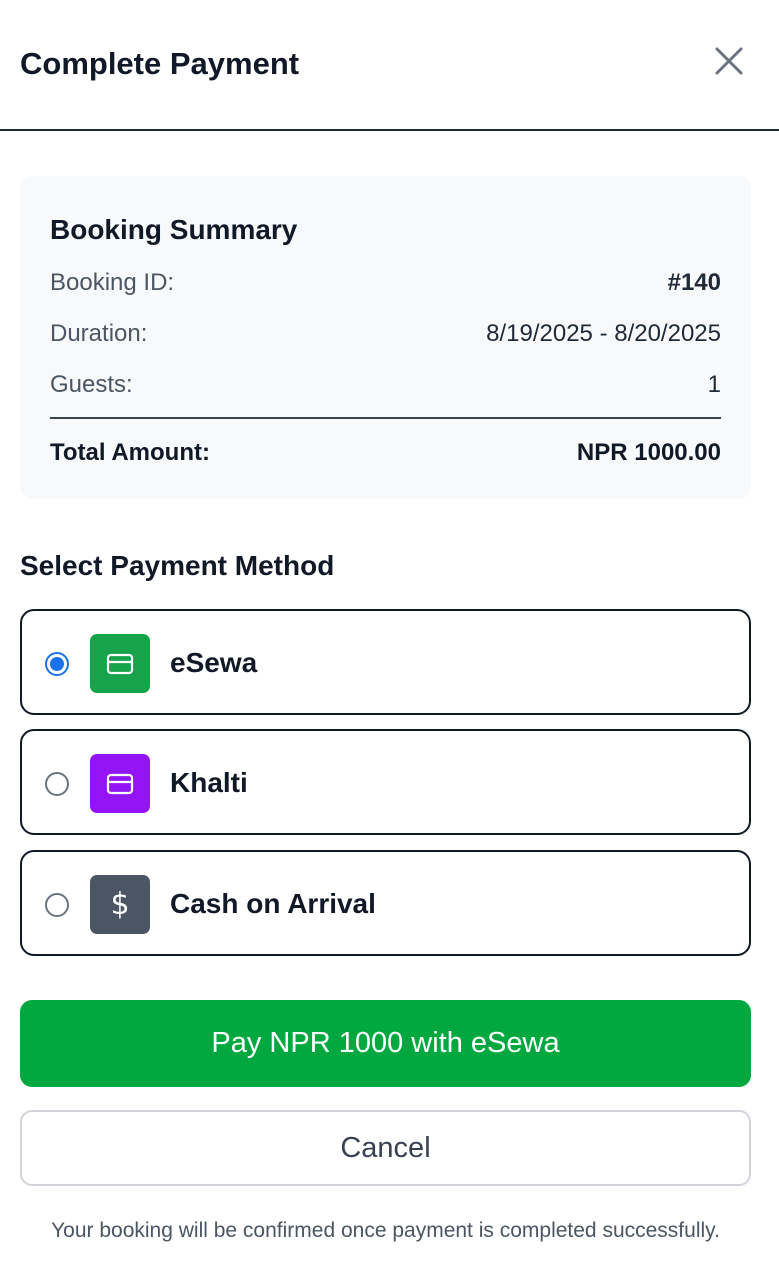 This screenshot has width=779, height=1280. I want to click on summary-row-label: Duration:, so click(99, 333).